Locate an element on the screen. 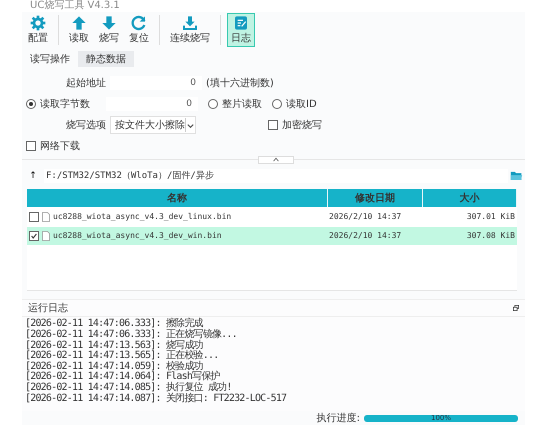  log-line: [2026-02-11 14:47:14.064]: Flash写保护 is located at coordinates (122, 377).